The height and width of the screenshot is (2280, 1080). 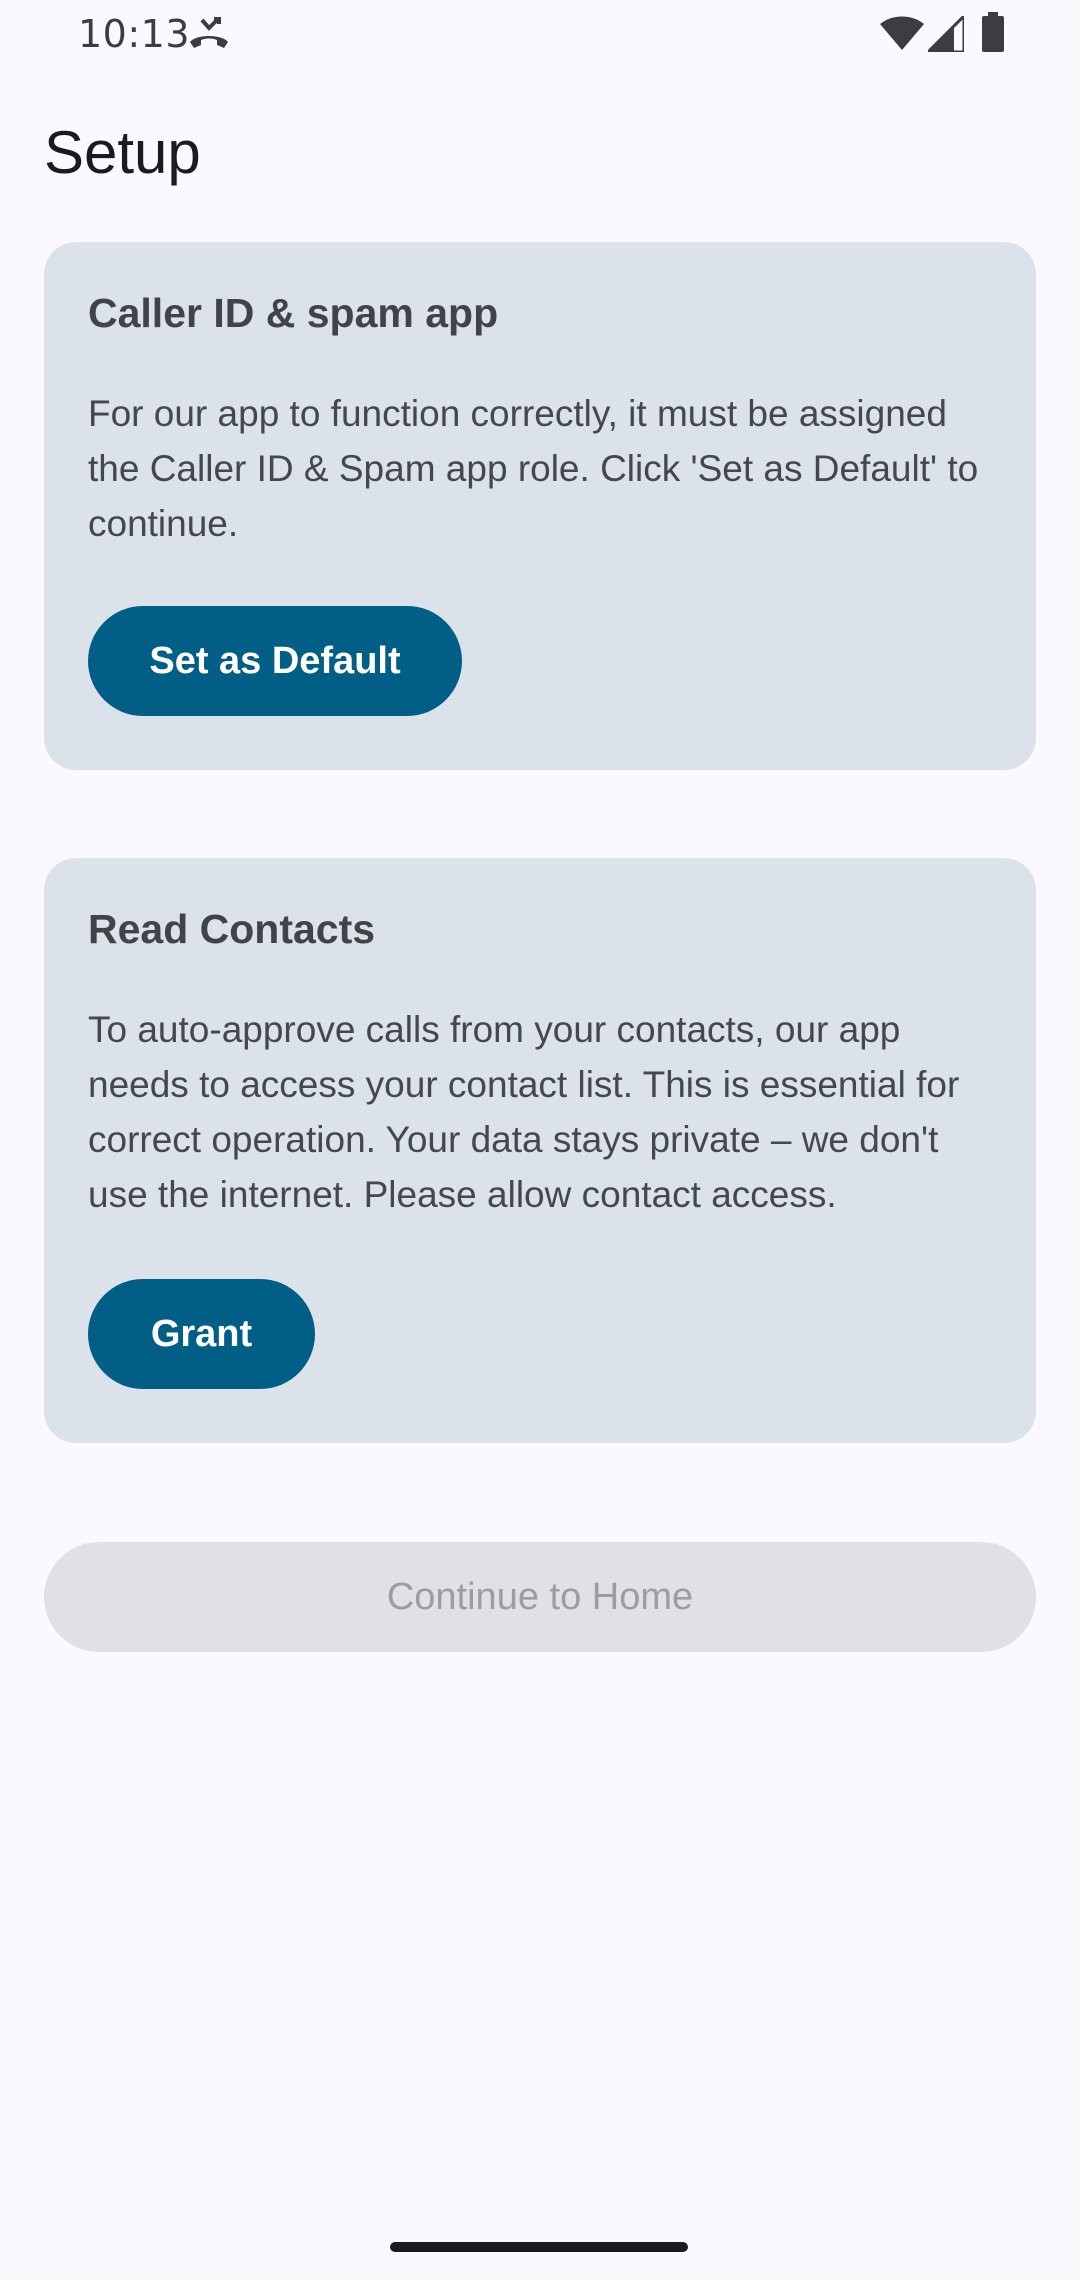 I want to click on signal-icon, so click(x=946, y=34).